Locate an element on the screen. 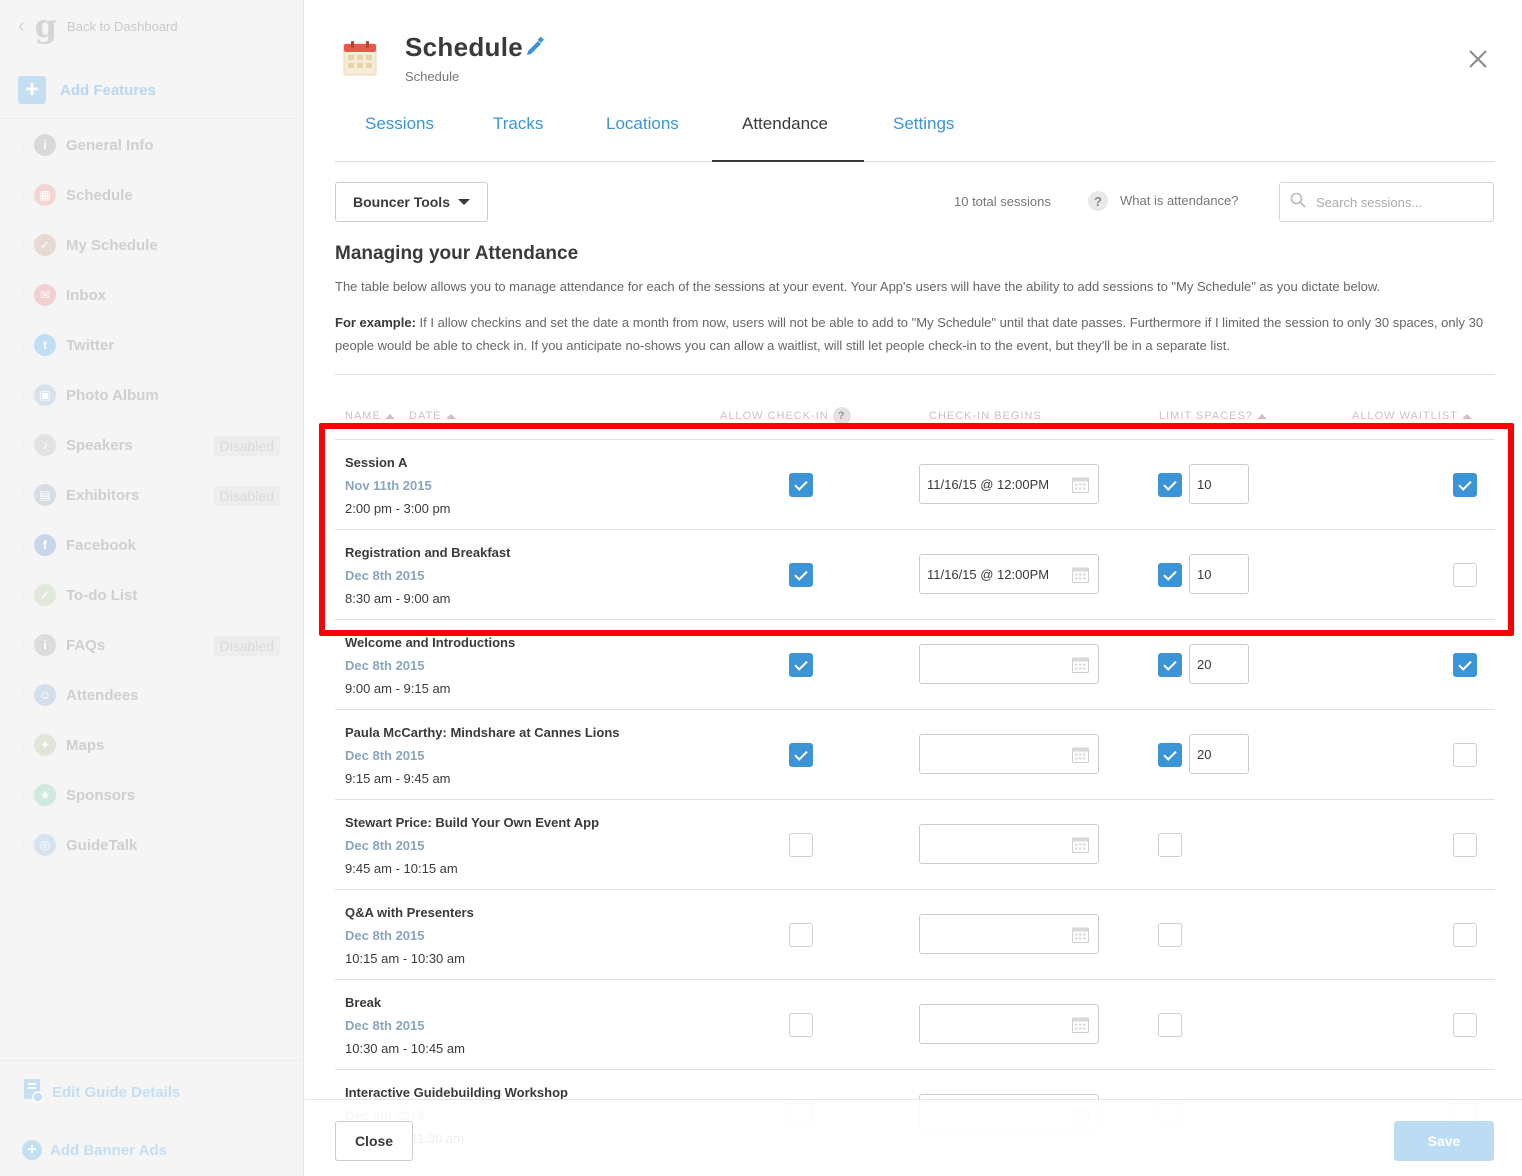  sidebar-item: ⋮⋮ i General Info is located at coordinates (150, 145).